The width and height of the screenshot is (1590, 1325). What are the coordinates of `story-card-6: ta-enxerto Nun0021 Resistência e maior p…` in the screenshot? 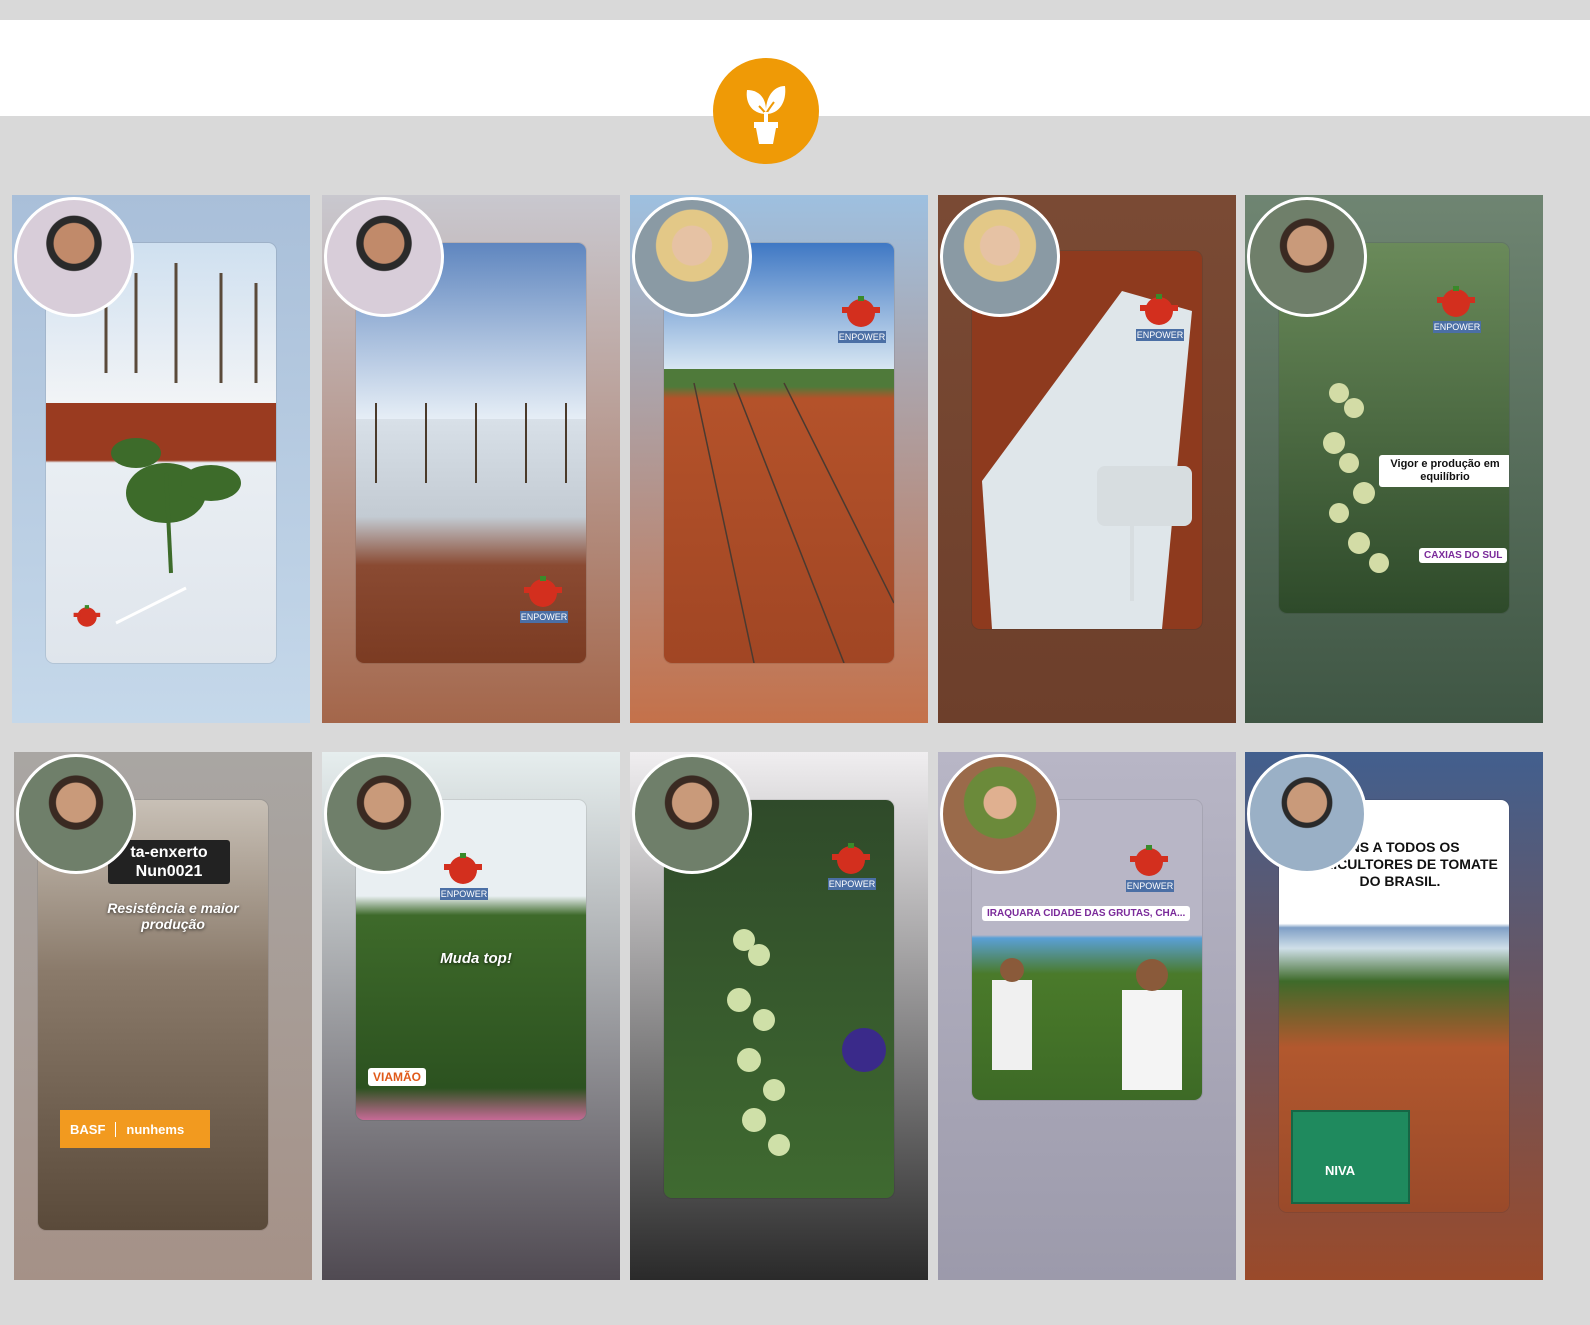 It's located at (163, 1016).